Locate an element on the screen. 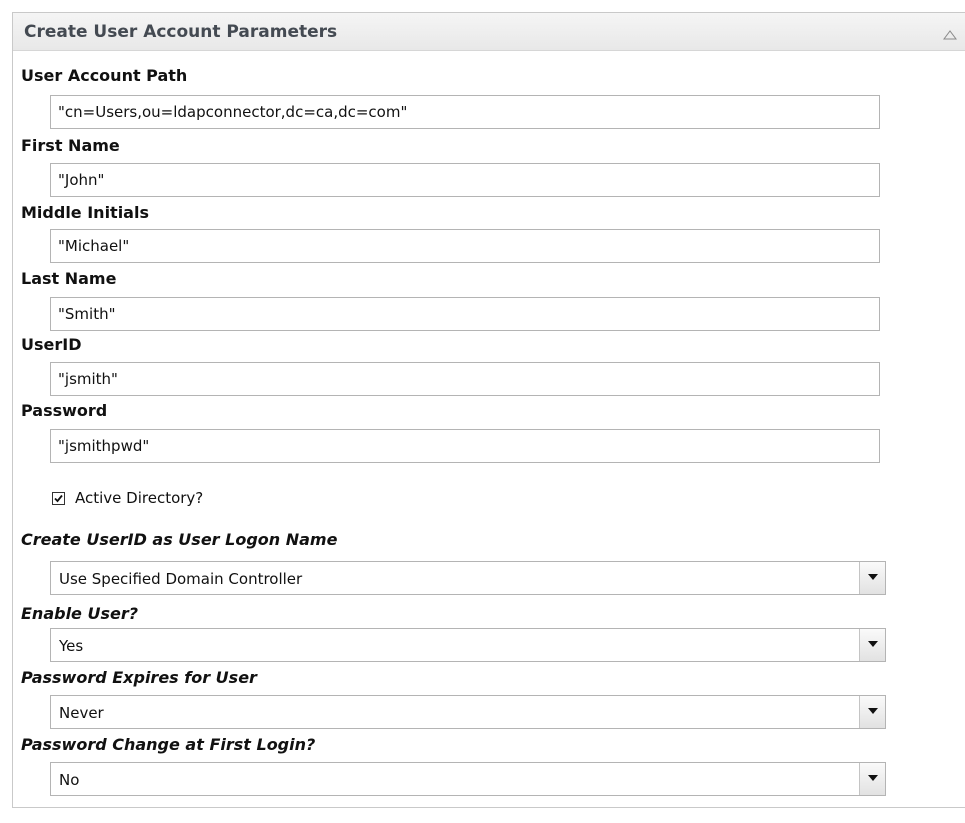  password-change-first-login-label: Password Change at First Login? is located at coordinates (168, 744).